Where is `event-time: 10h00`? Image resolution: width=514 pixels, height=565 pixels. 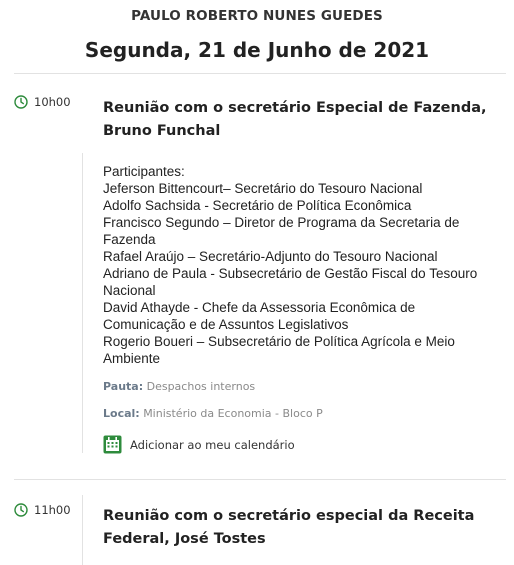
event-time: 10h00 is located at coordinates (42, 102).